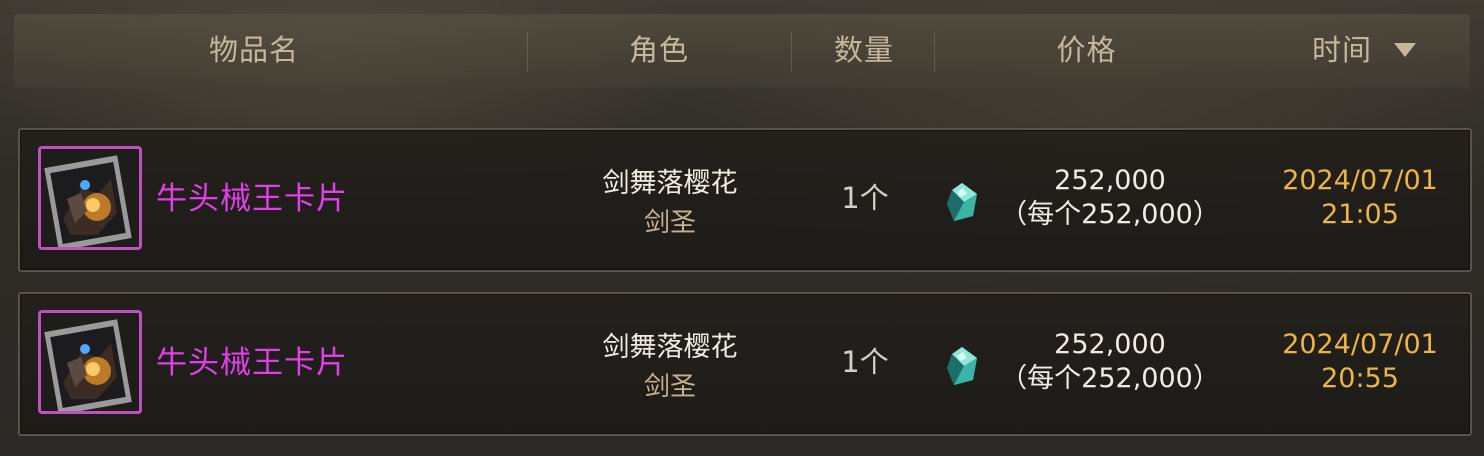 This screenshot has height=456, width=1484. Describe the element at coordinates (1405, 50) in the screenshot. I see `triangle-down-icon` at that location.